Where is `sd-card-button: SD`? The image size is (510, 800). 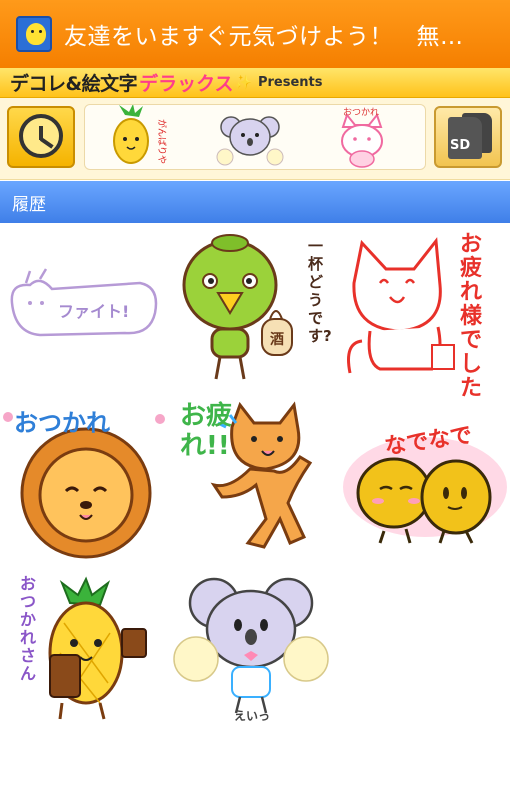 sd-card-button: SD is located at coordinates (468, 137).